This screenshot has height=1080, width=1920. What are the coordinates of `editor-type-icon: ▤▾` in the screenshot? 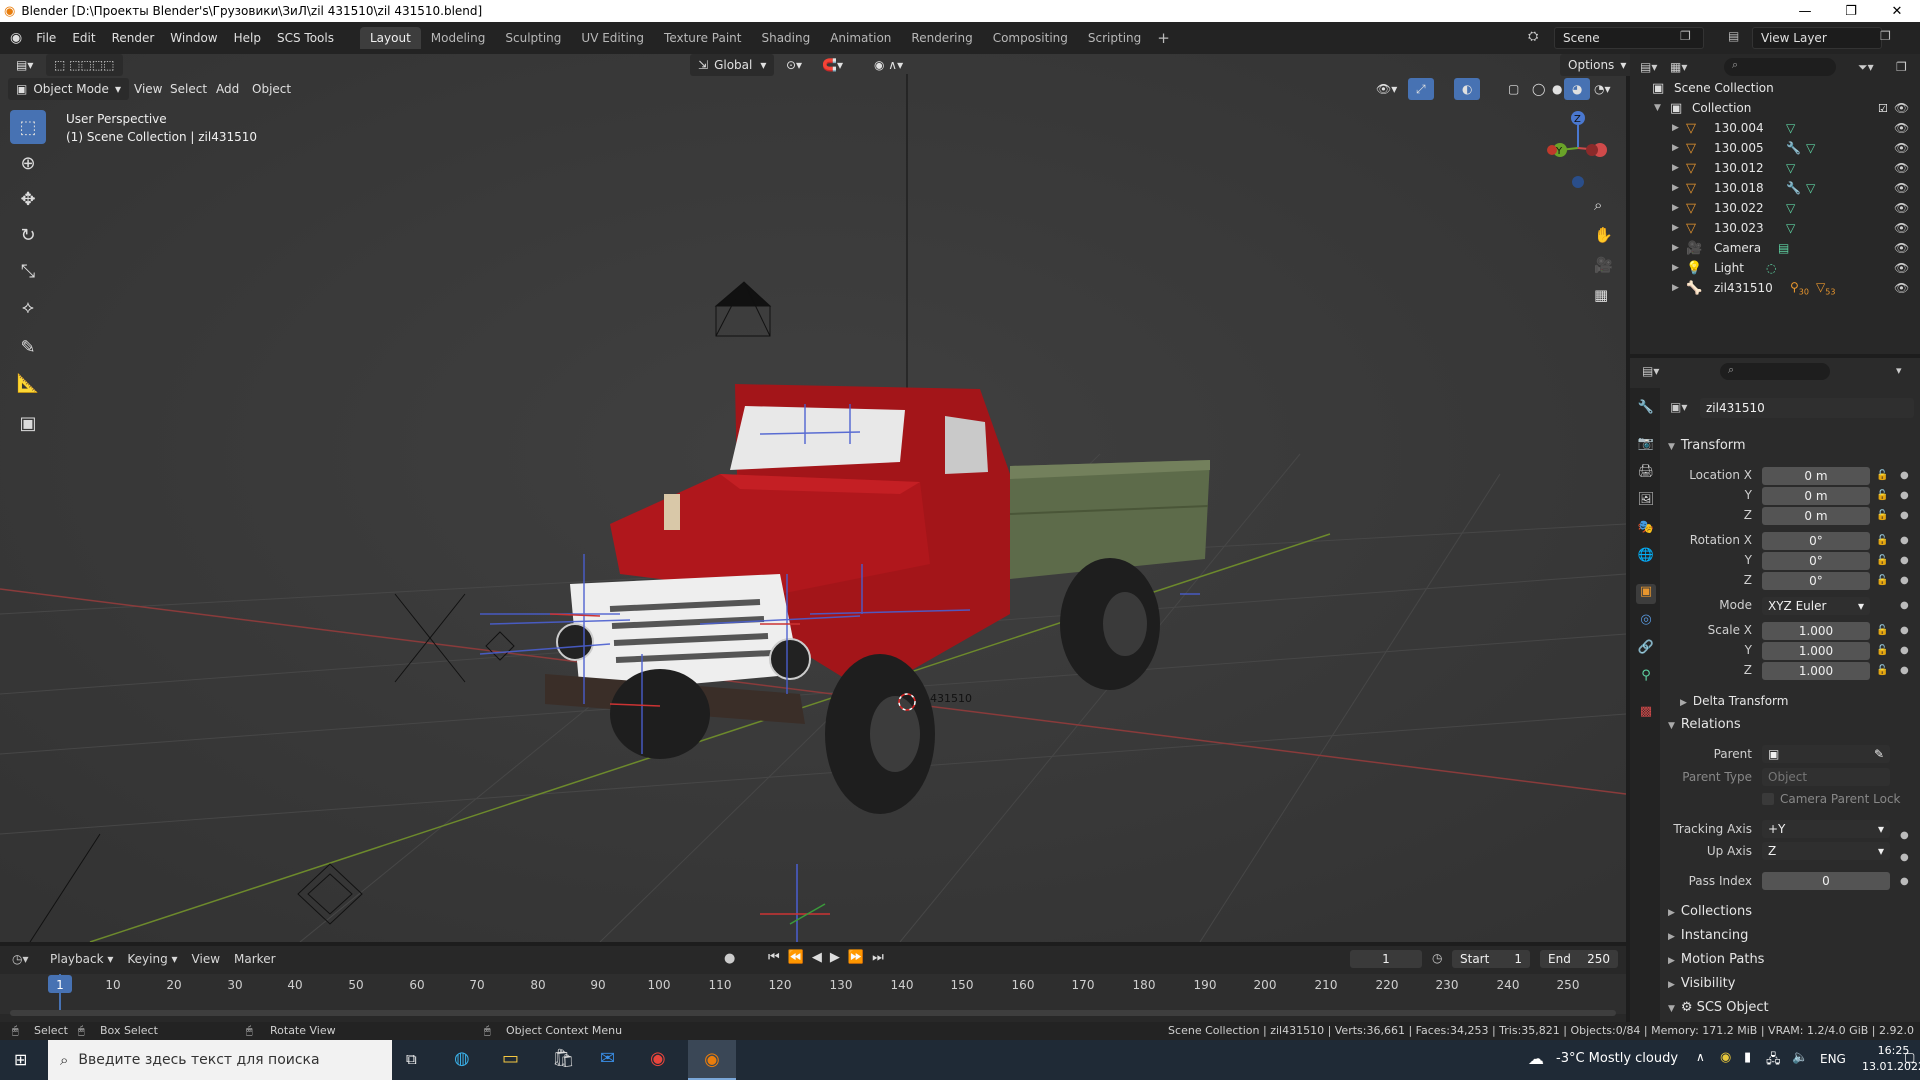 It's located at (24, 65).